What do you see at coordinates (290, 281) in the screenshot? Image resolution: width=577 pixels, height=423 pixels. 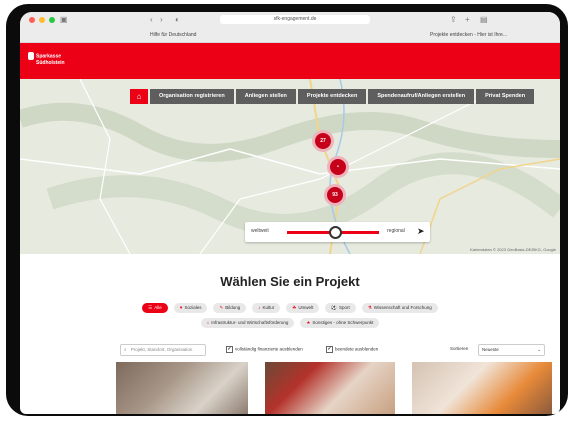 I see `section-title: Wählen Sie ein Projekt` at bounding box center [290, 281].